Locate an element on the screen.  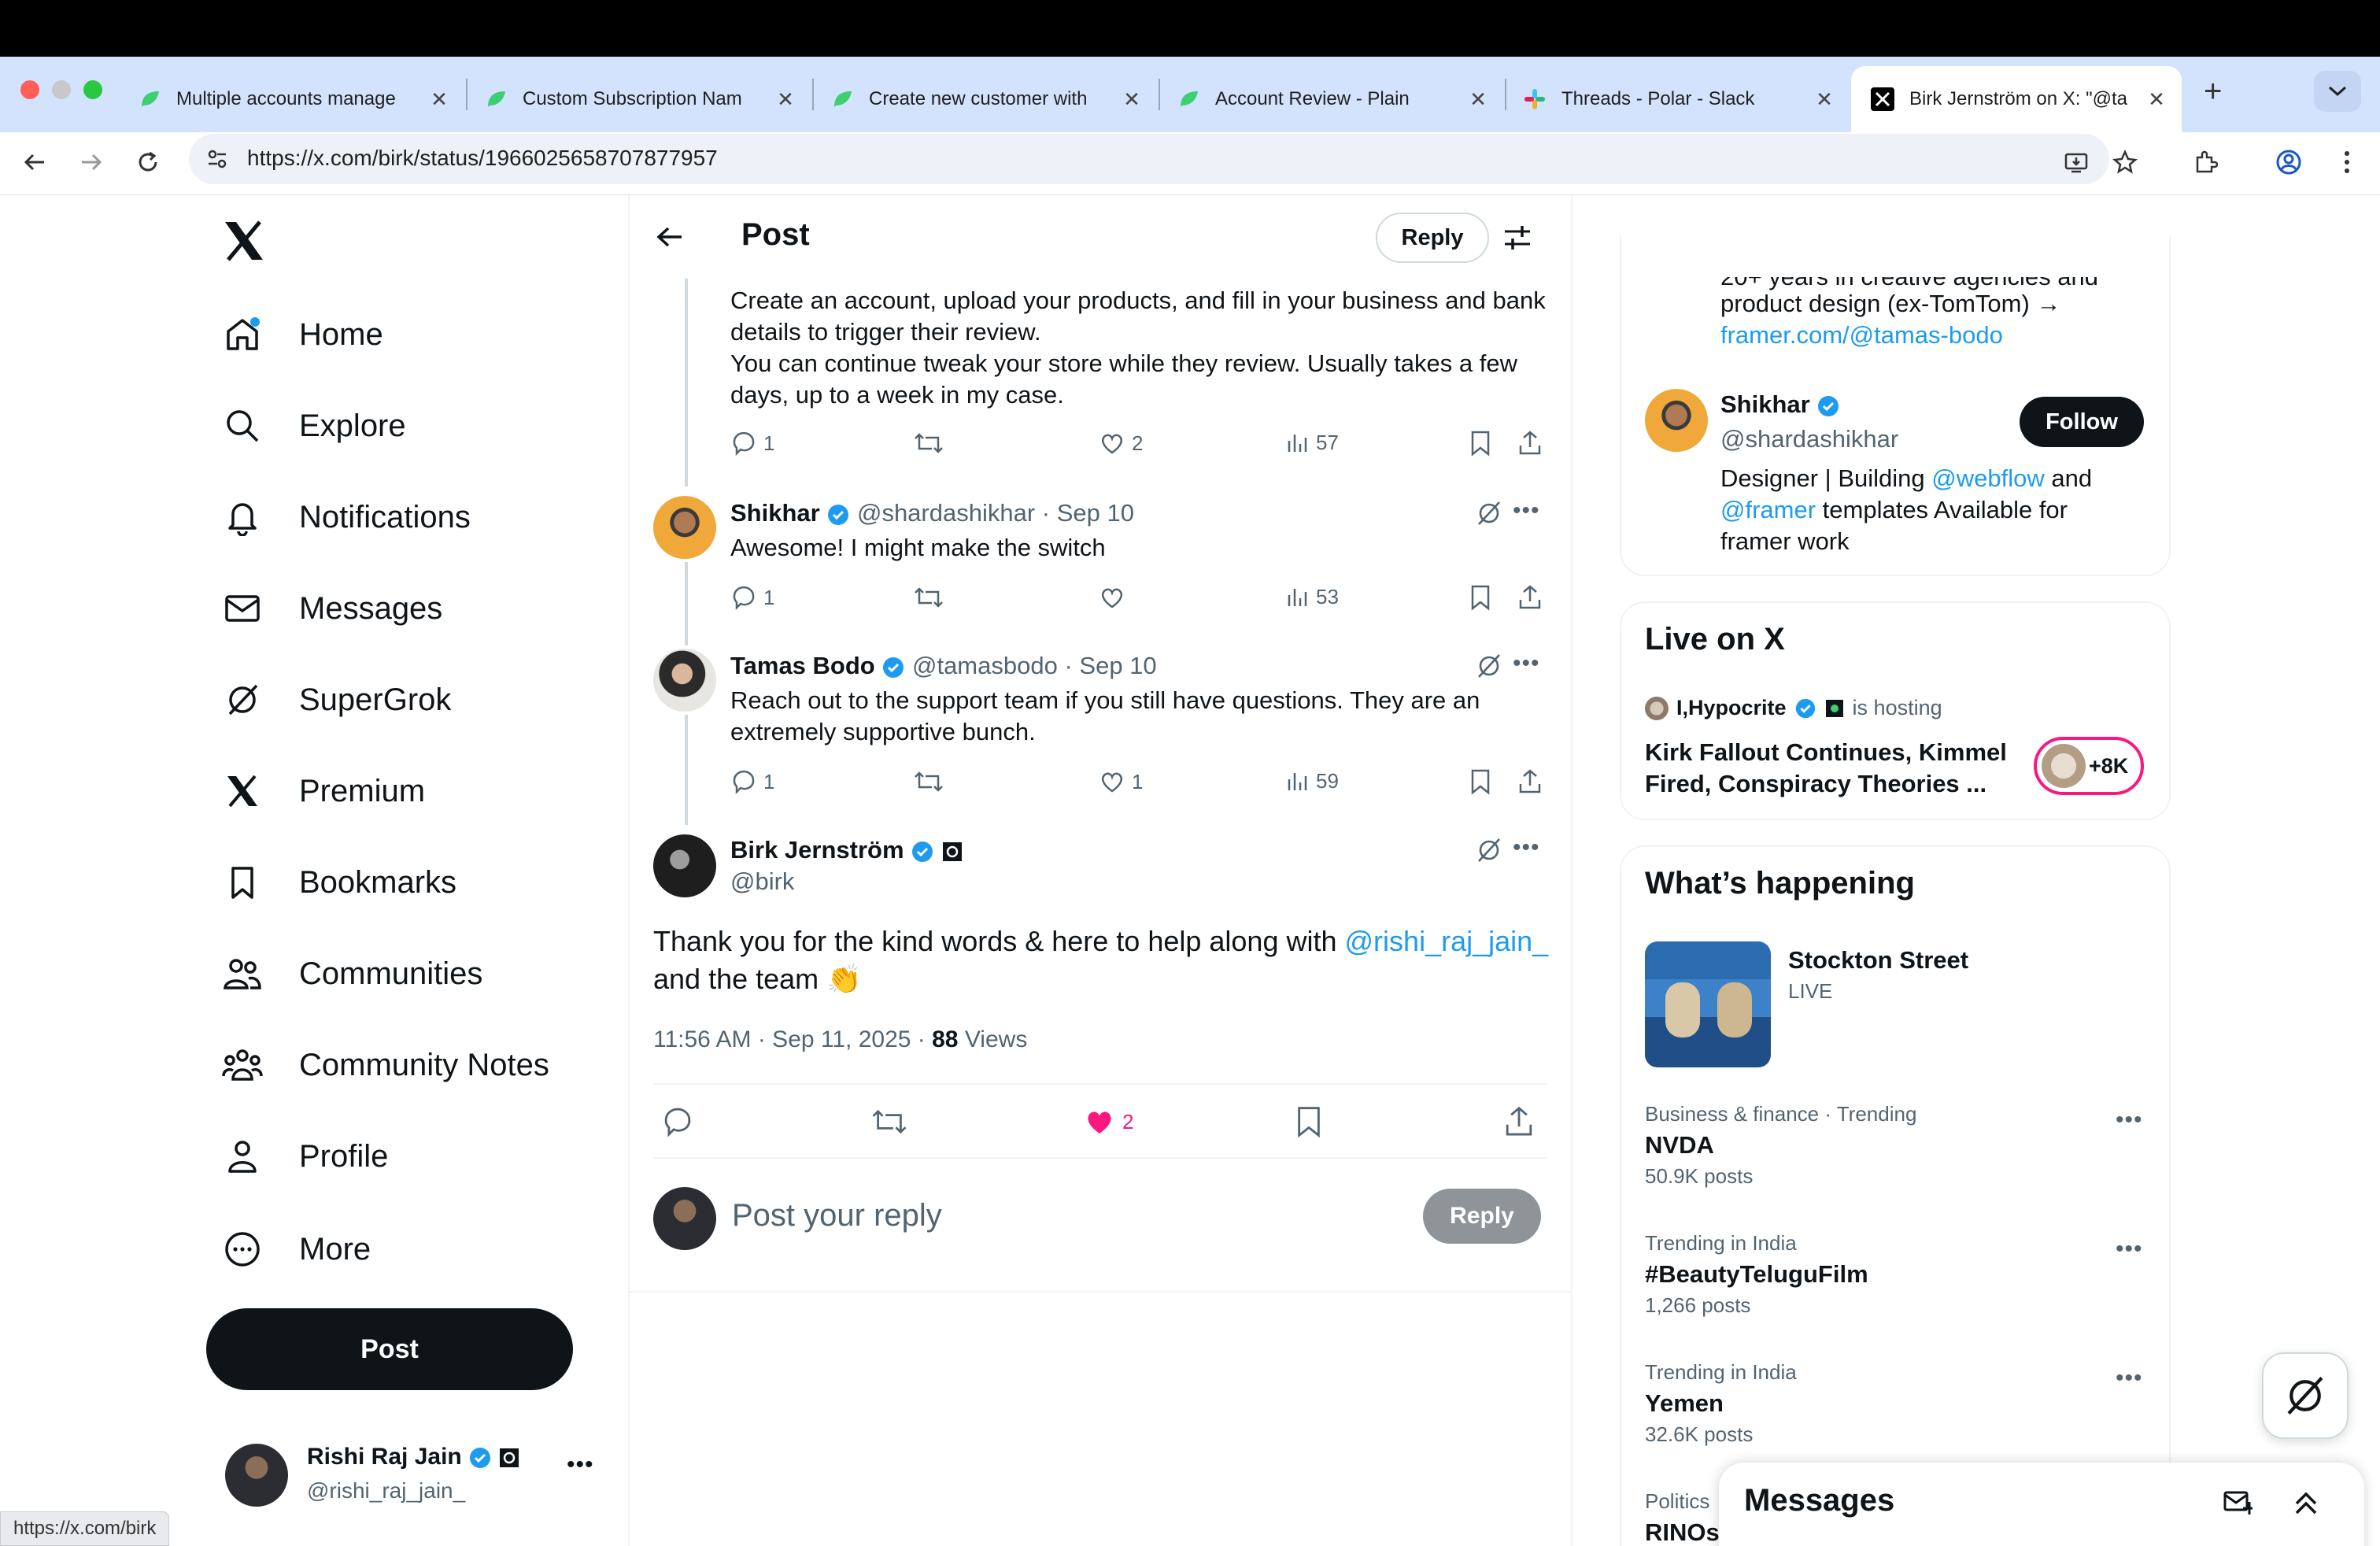
reload-button is located at coordinates (148, 162).